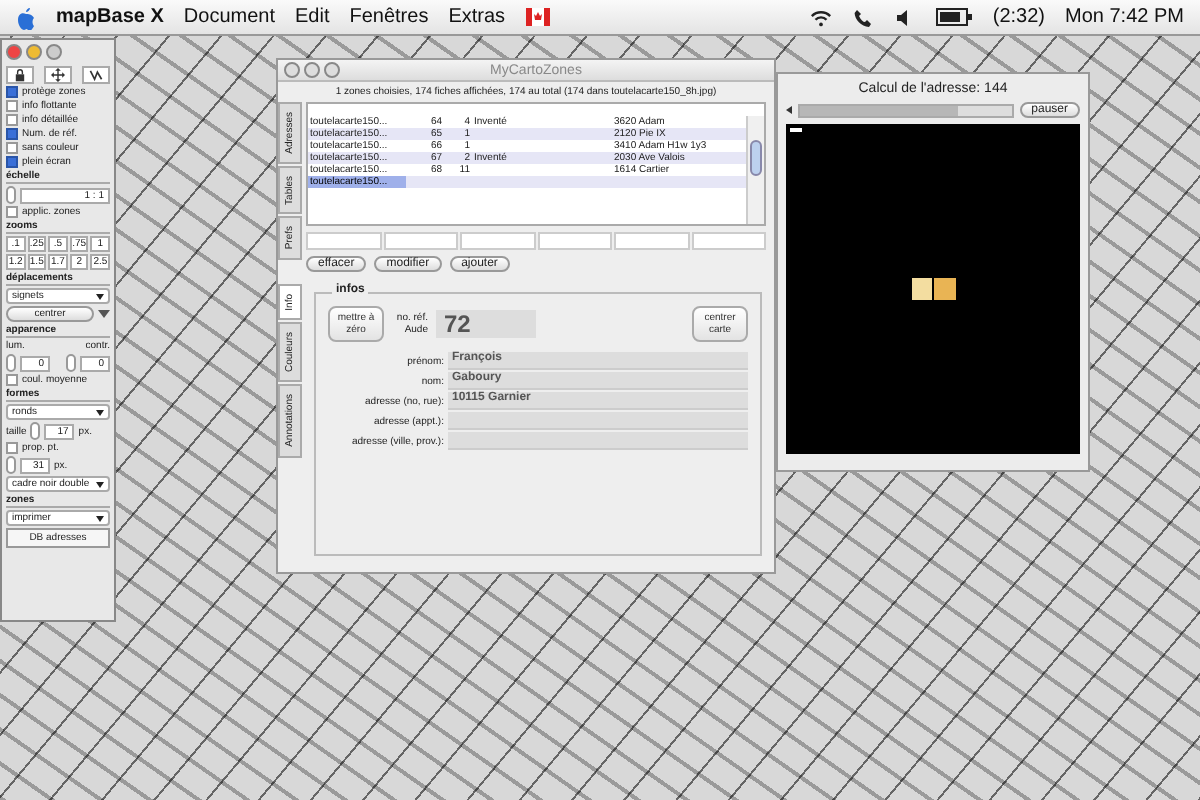 The image size is (1200, 800). What do you see at coordinates (477, 17) in the screenshot?
I see `menu-item: Extras` at bounding box center [477, 17].